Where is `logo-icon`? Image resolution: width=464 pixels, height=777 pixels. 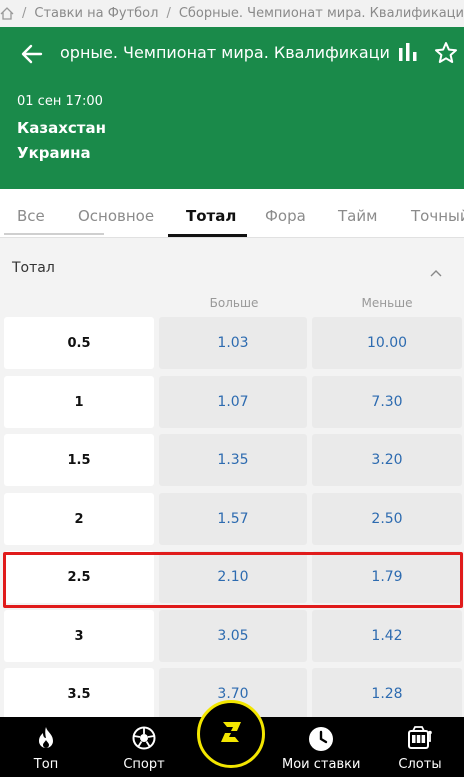
logo-icon is located at coordinates (231, 734).